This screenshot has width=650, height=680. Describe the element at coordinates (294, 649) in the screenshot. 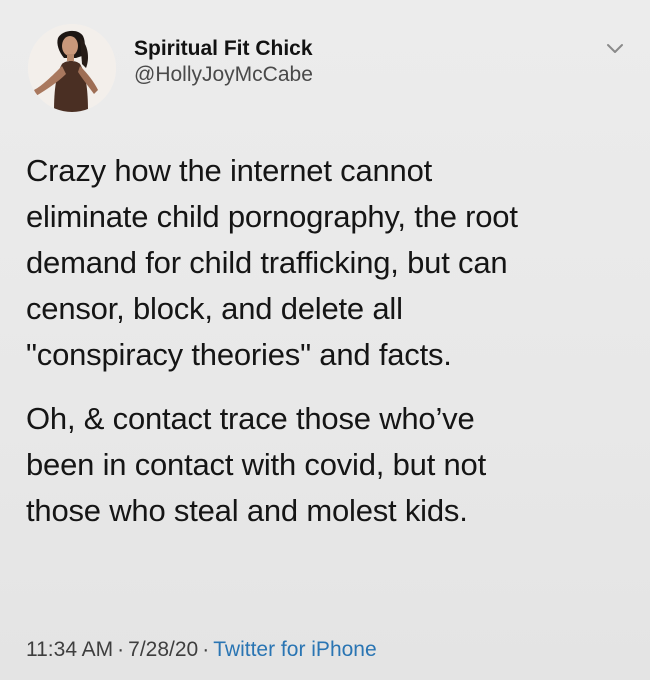

I see `tweet-source-link: Twitter for iPhone` at that location.